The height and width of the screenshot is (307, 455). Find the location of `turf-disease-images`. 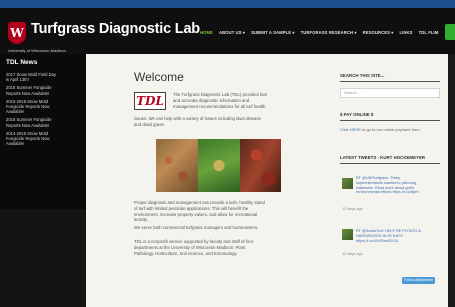

turf-disease-images is located at coordinates (218, 165).